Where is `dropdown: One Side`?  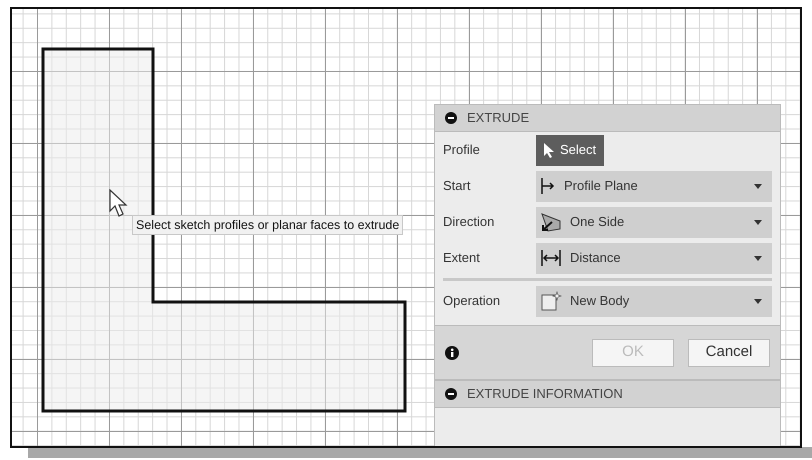
dropdown: One Side is located at coordinates (654, 222).